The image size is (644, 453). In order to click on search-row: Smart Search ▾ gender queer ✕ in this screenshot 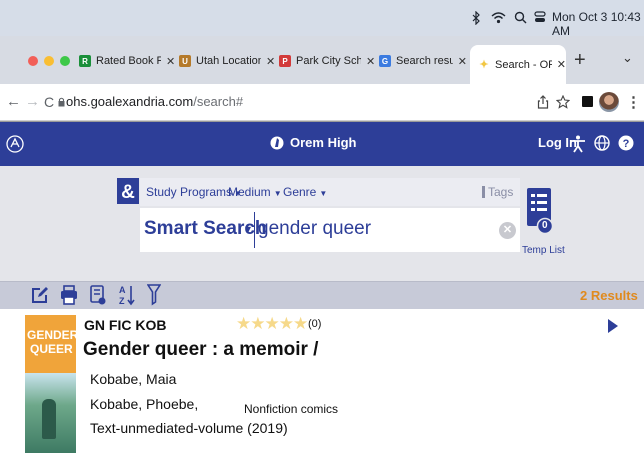, I will do `click(330, 230)`.